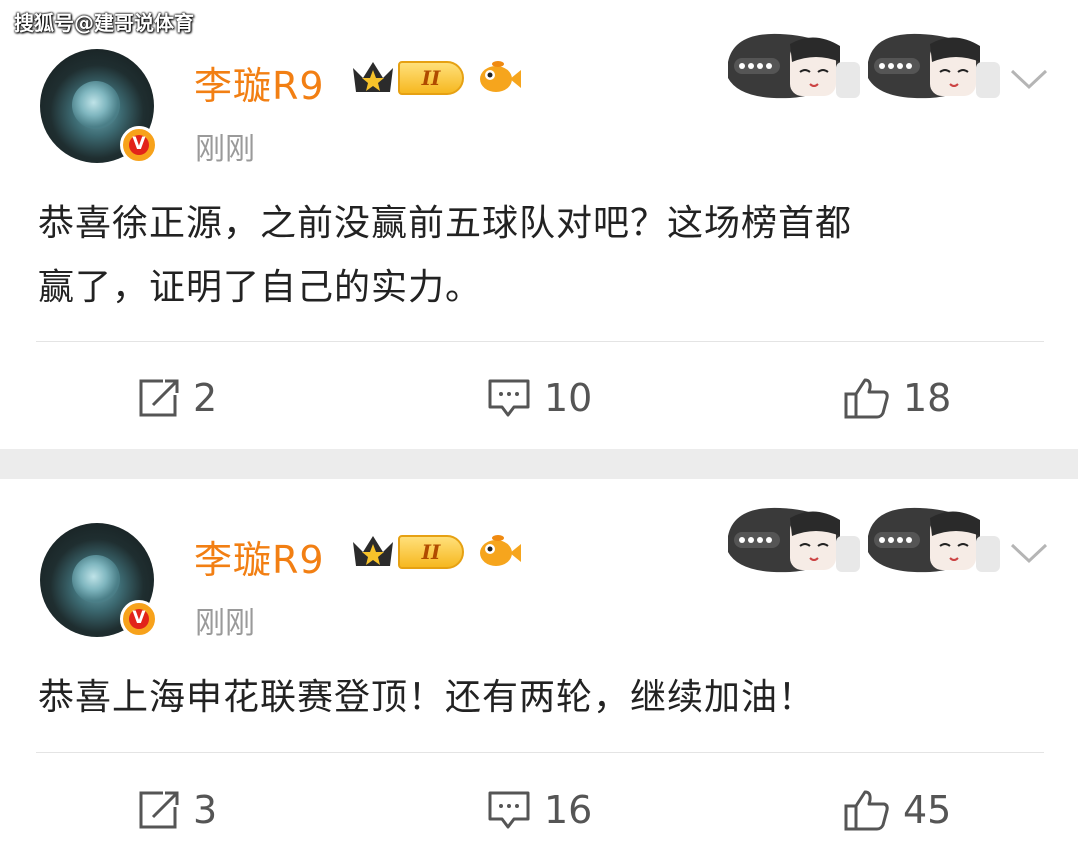 This screenshot has height=849, width=1078. What do you see at coordinates (104, 23) in the screenshot?
I see `watermark: 搜狐号@建哥说体育` at bounding box center [104, 23].